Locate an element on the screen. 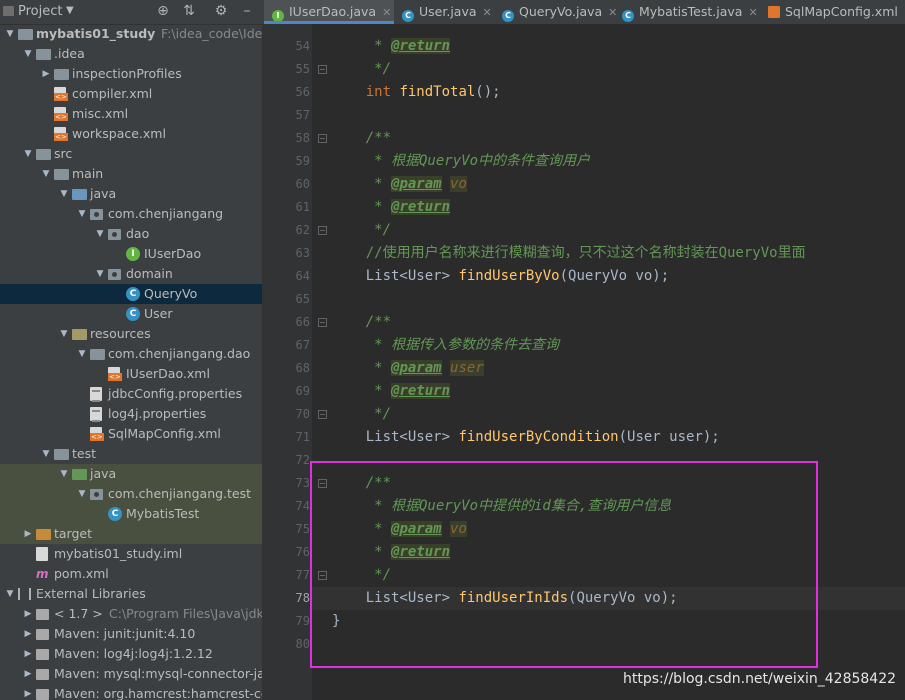 The width and height of the screenshot is (905, 700). tree-item: SqlMapConfig.xml is located at coordinates (131, 434).